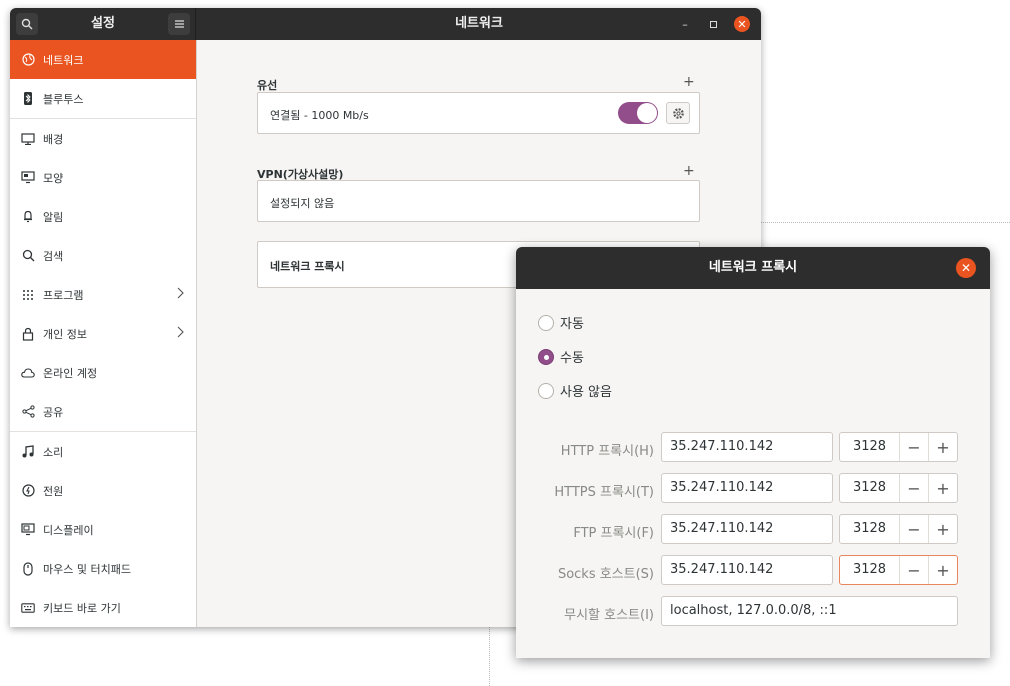  I want to click on wired-settings-button, so click(678, 113).